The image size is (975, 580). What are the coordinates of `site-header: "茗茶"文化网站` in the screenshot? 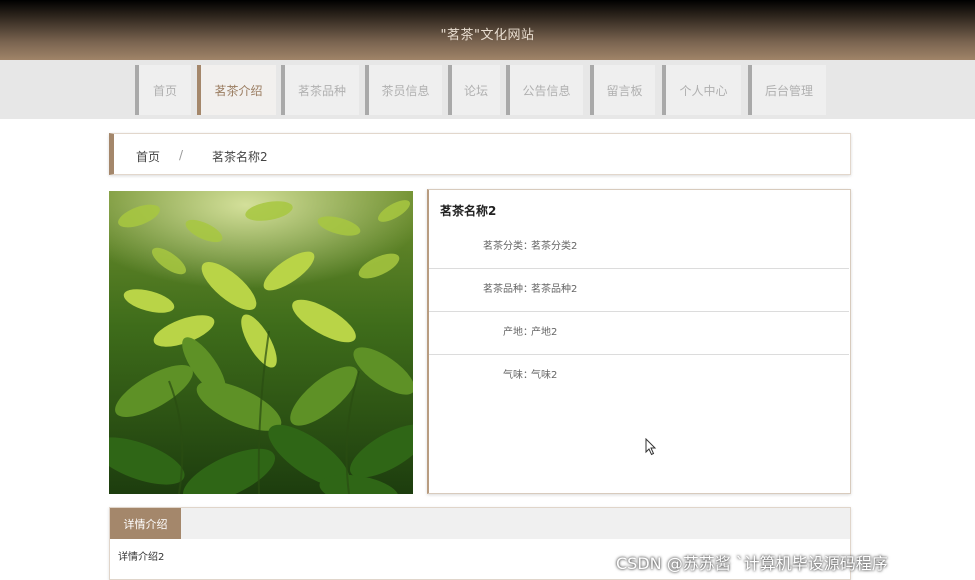 It's located at (487, 30).